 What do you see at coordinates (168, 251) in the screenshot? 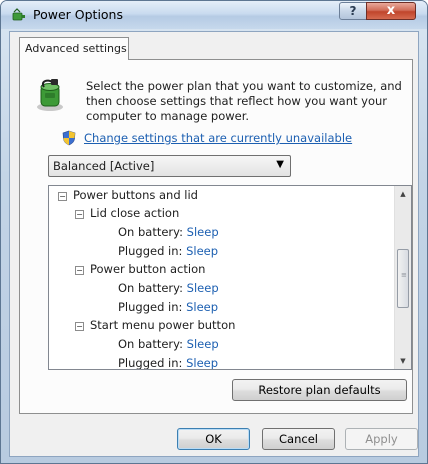
I see `tree-item-lid-plugged-in: Plugged in: Sleep` at bounding box center [168, 251].